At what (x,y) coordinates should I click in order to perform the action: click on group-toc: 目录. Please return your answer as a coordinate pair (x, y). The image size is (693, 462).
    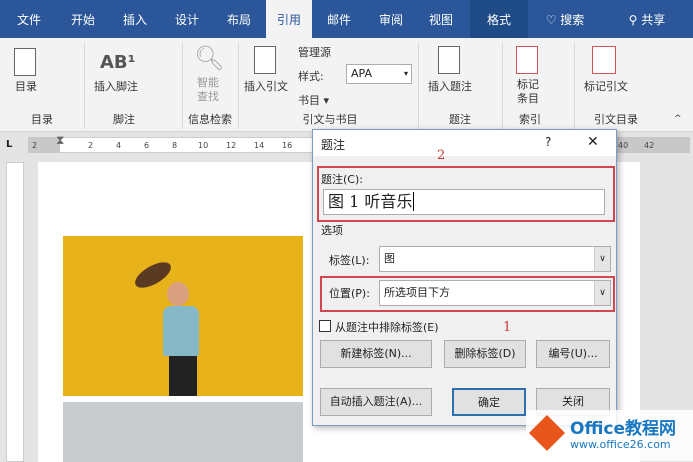
    Looking at the image, I should click on (42, 119).